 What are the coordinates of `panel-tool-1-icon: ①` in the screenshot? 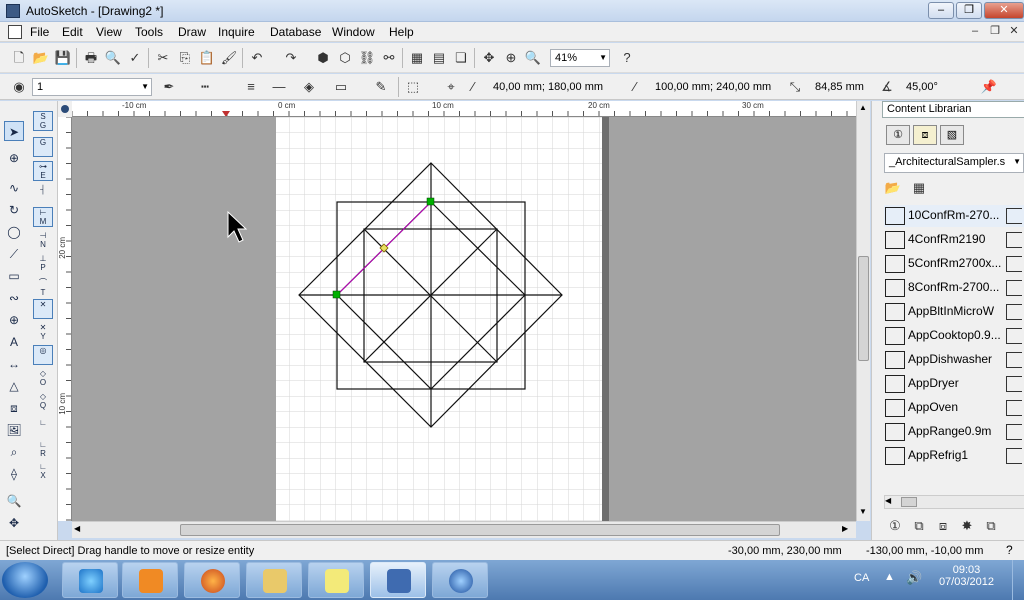 It's located at (895, 526).